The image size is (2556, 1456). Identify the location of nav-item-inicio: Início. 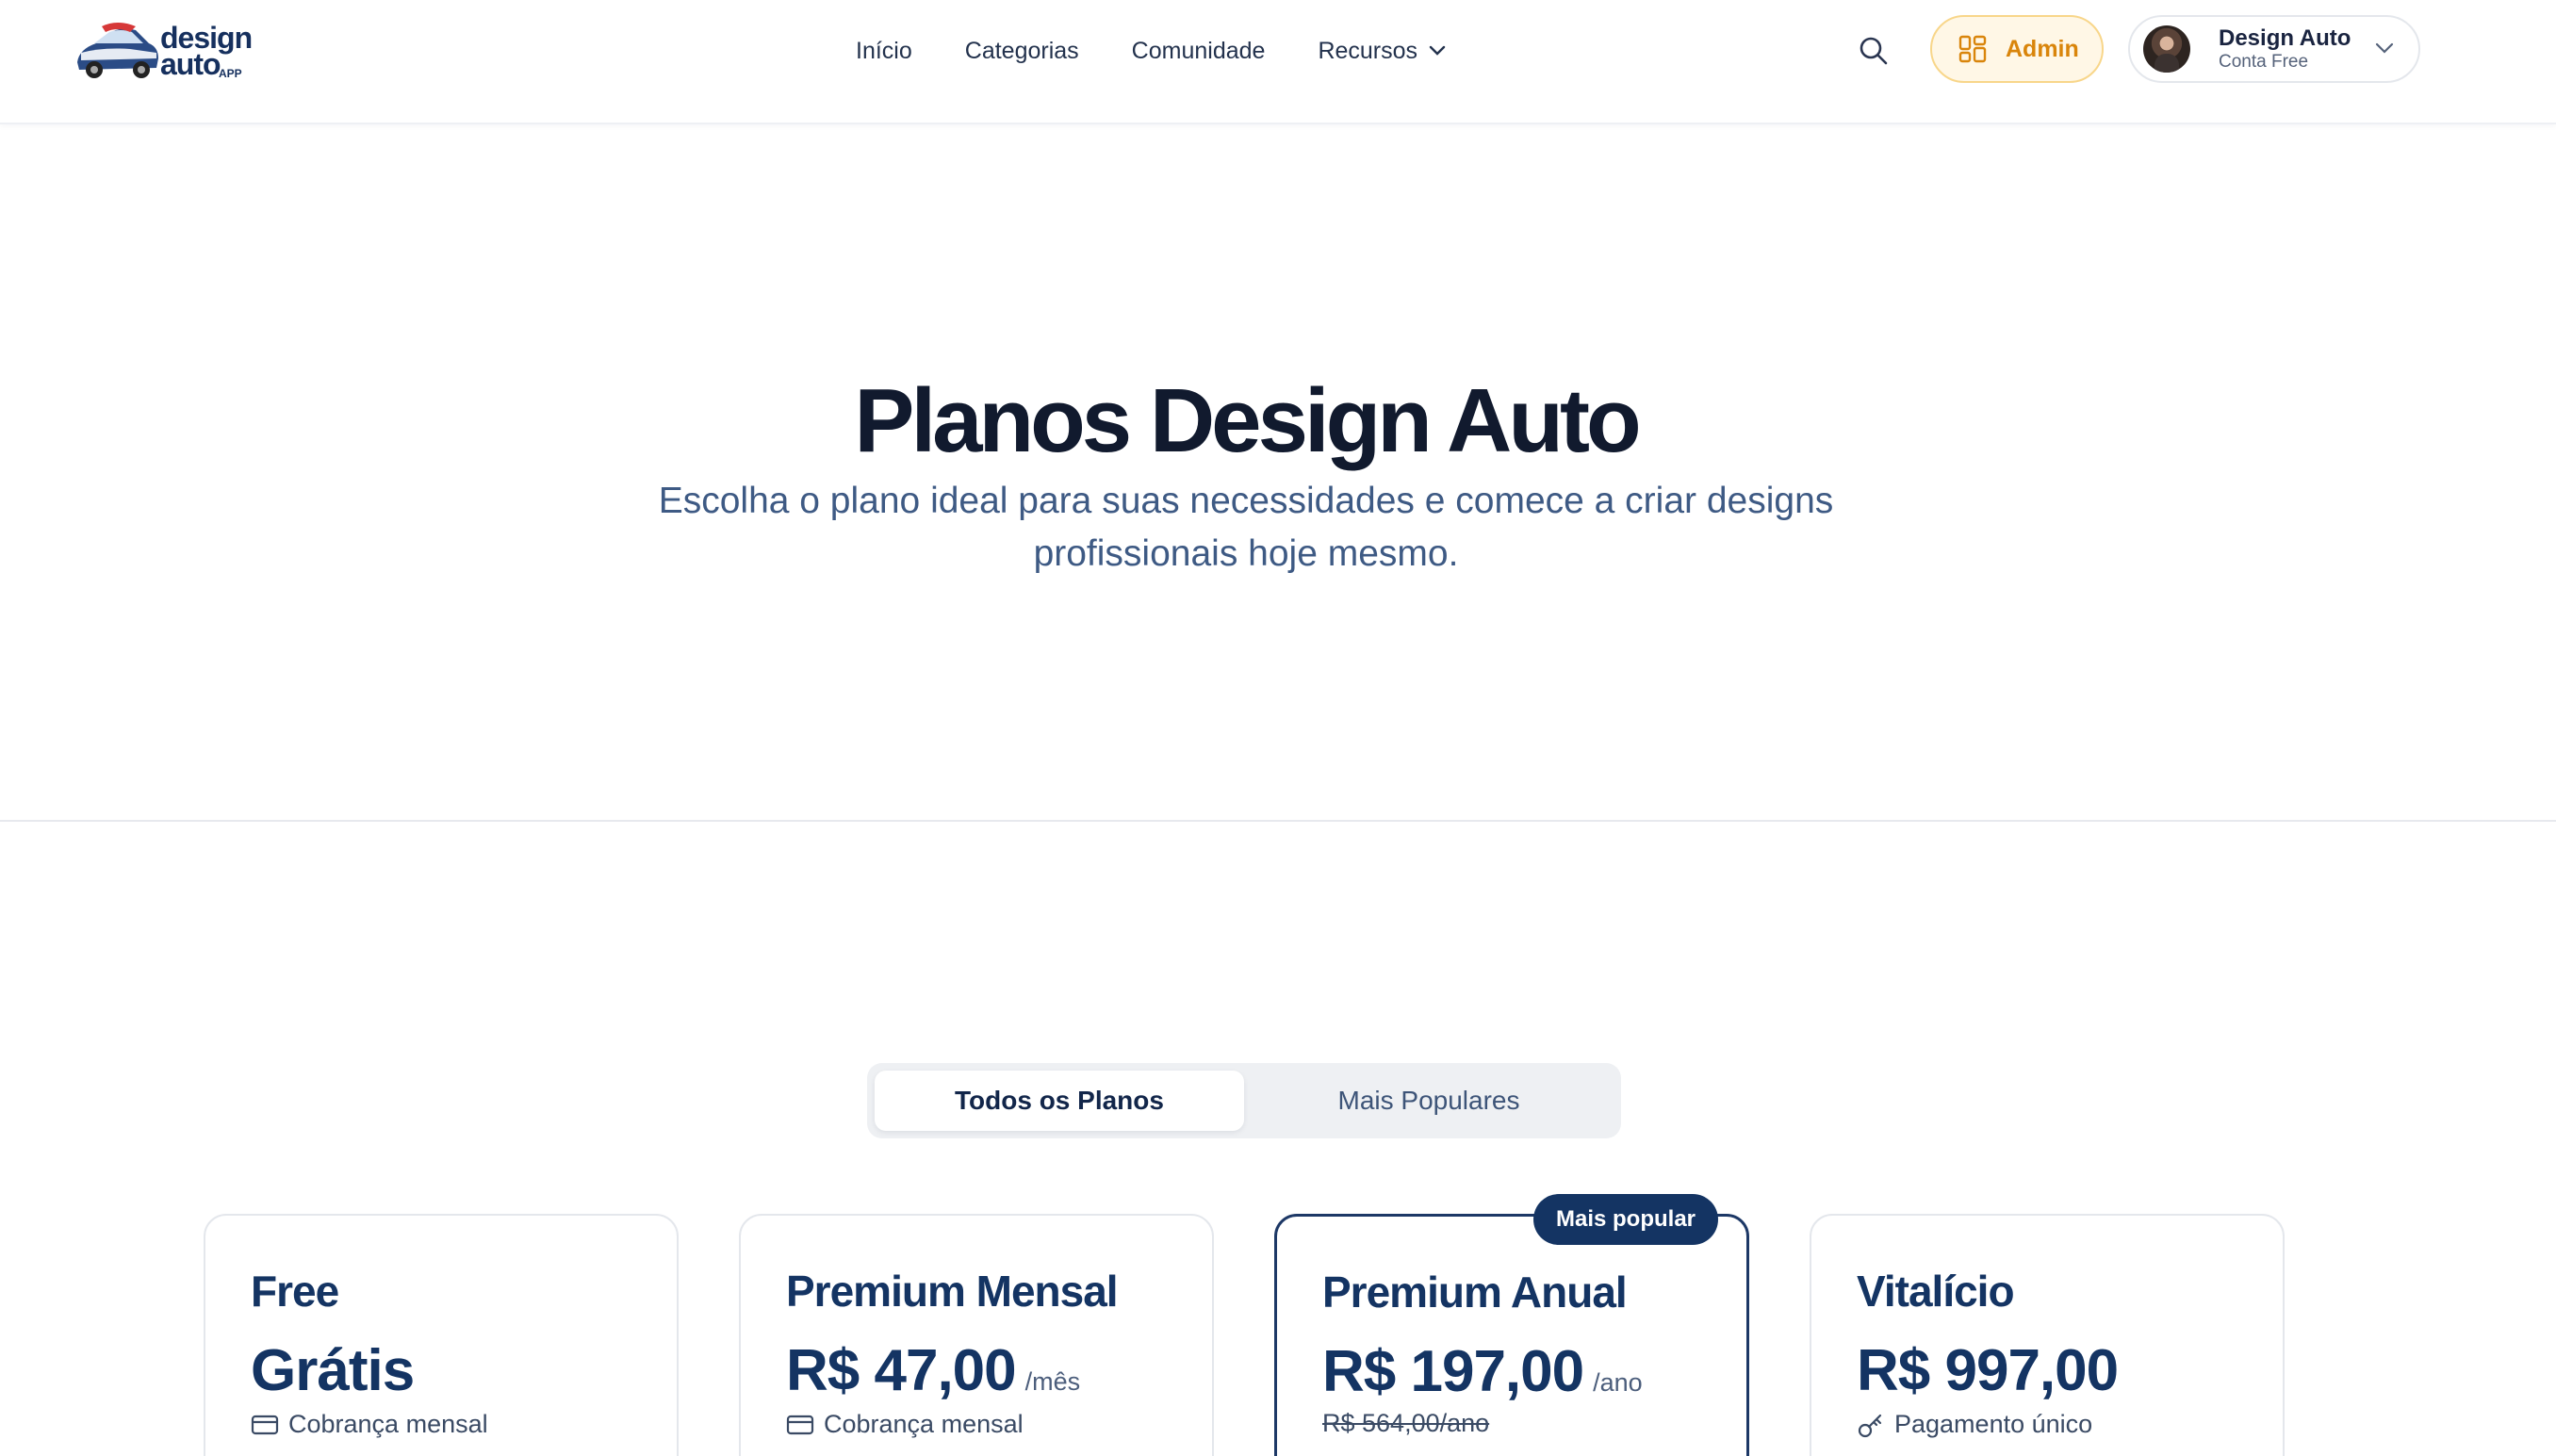
(884, 51).